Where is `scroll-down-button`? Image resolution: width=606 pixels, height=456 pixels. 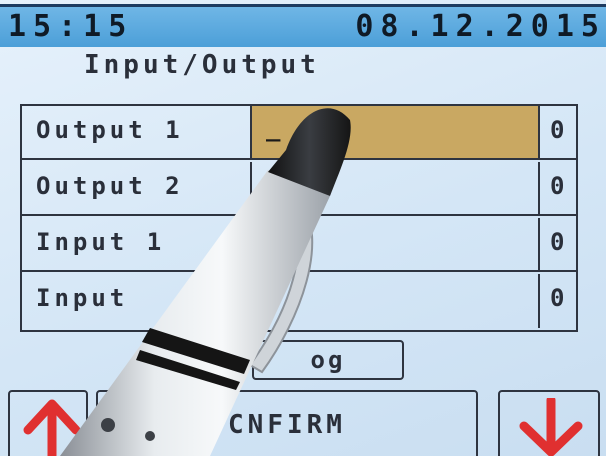
scroll-down-button is located at coordinates (549, 423).